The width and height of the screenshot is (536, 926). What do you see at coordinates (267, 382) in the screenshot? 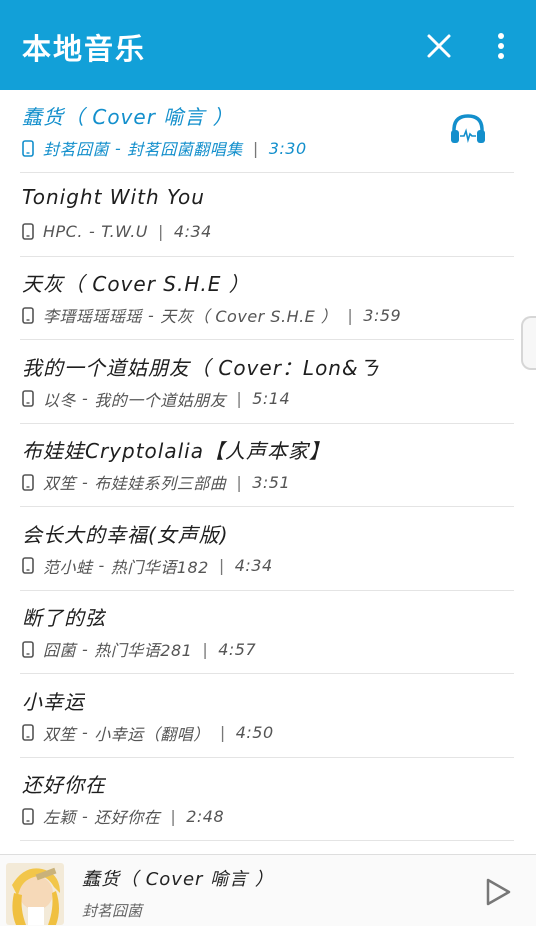
I see `song-row: 我的一个道姑朋友（ Cover：Lon&ㄋ以冬 - 我的一个道姑朋友 | 5:14` at bounding box center [267, 382].